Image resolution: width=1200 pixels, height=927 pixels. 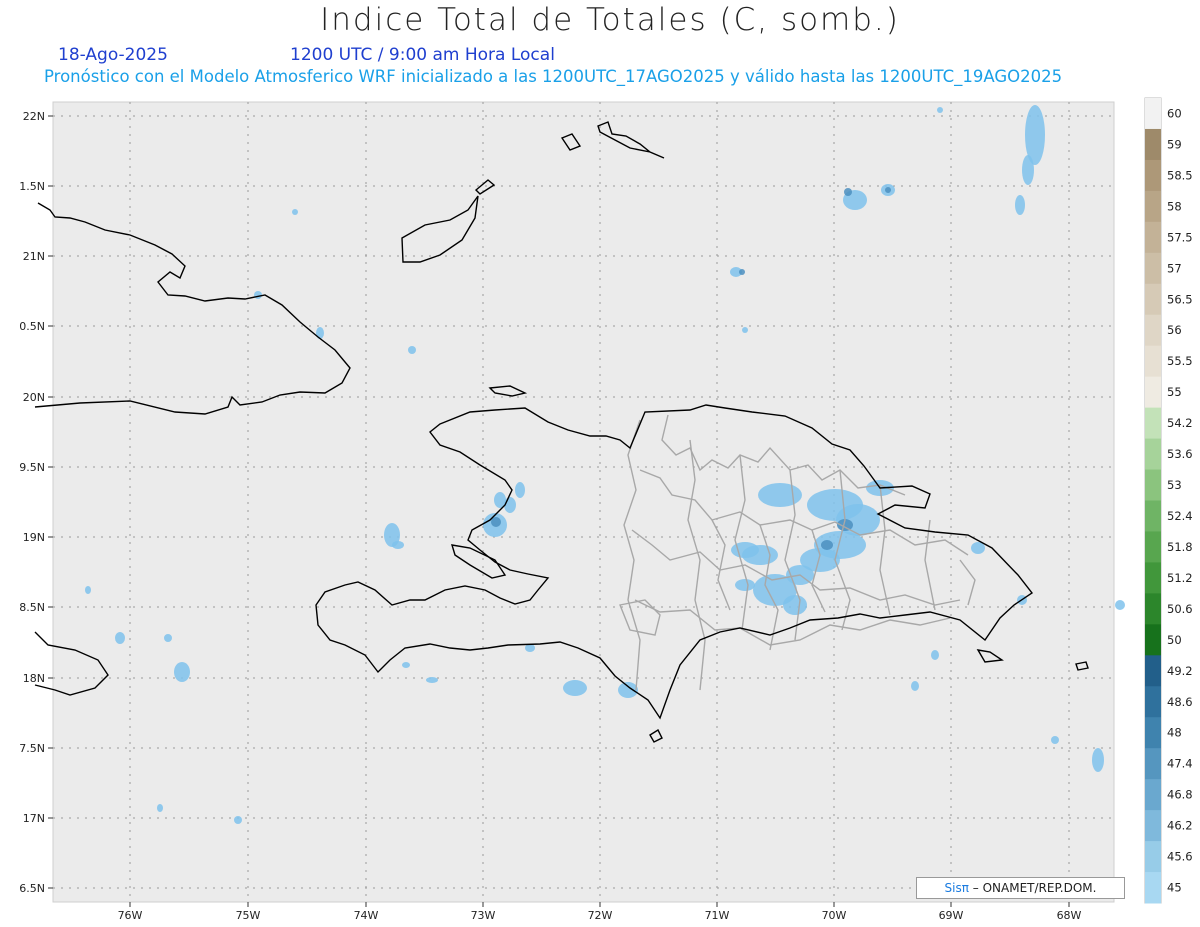 I want to click on lat-label: 20N, so click(x=34, y=397).